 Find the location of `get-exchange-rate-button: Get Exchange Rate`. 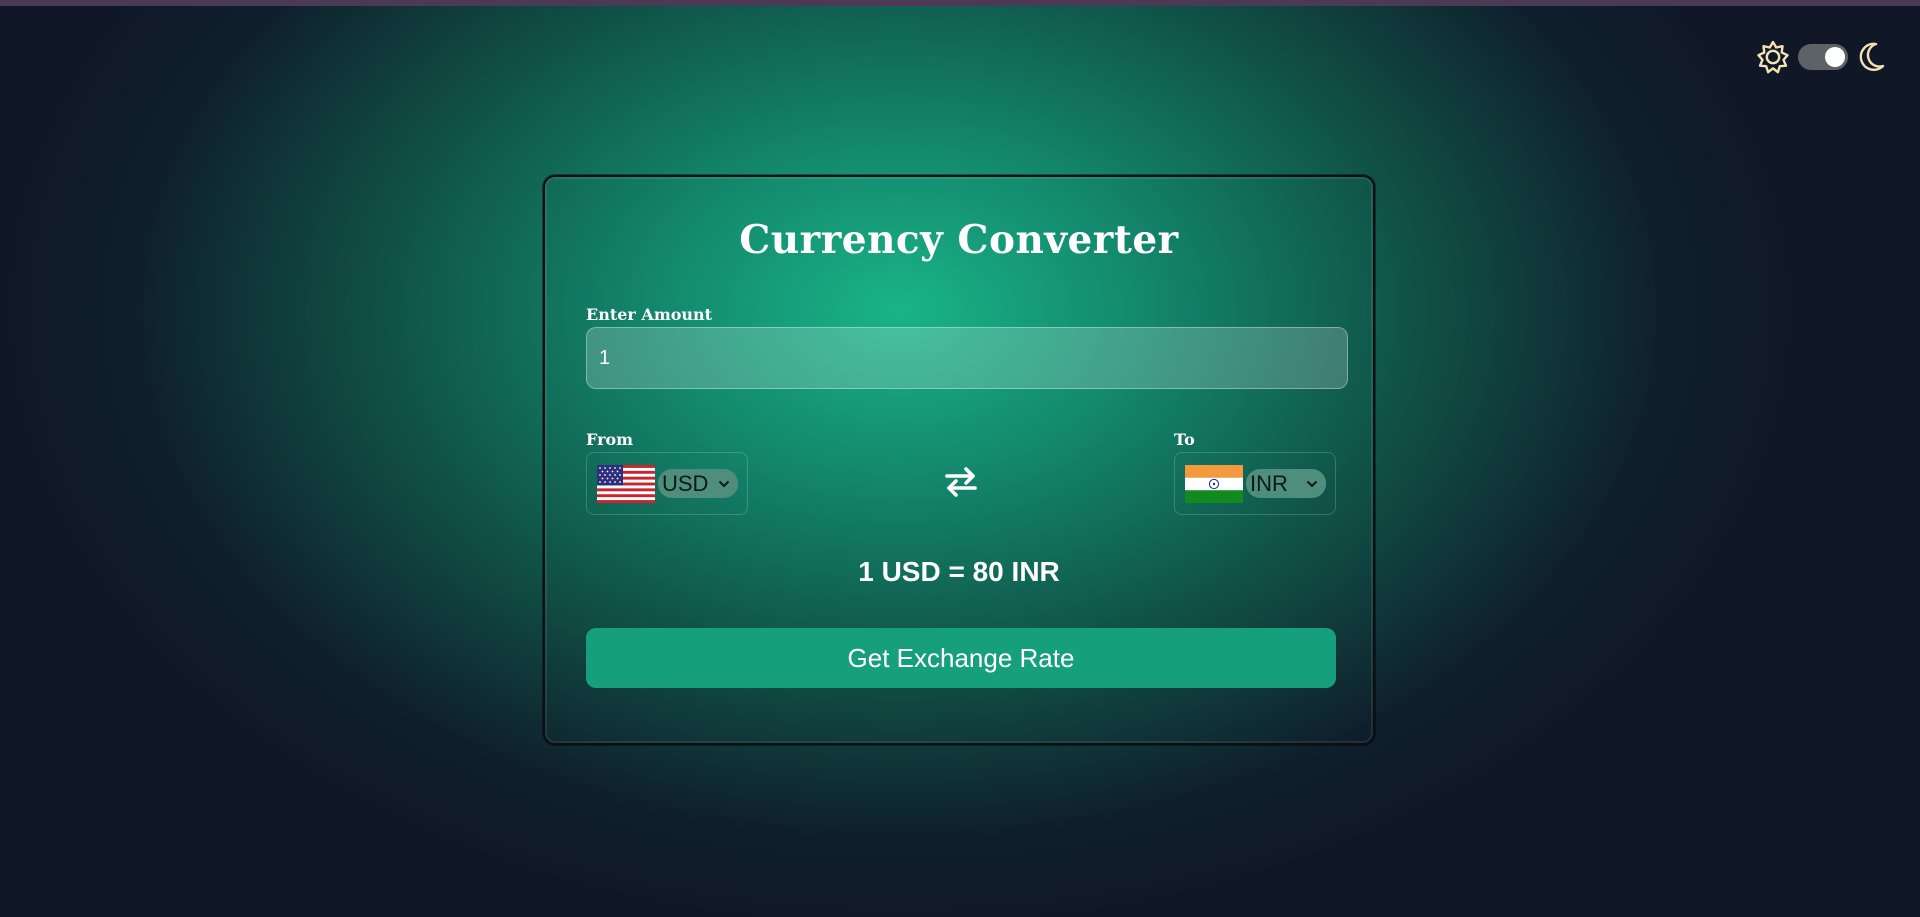

get-exchange-rate-button: Get Exchange Rate is located at coordinates (961, 658).